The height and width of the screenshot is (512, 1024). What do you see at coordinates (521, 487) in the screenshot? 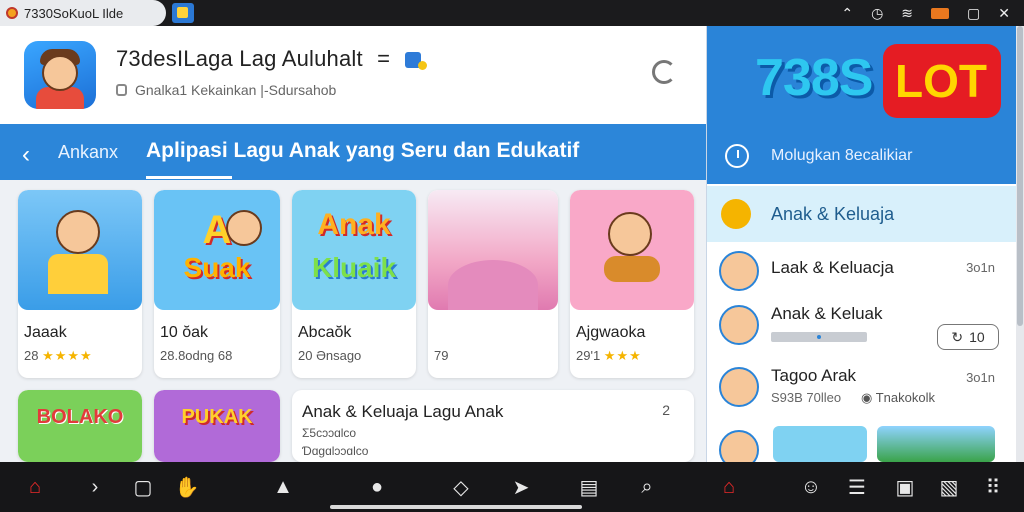
I see `cursor-icon: ➤` at bounding box center [521, 487].